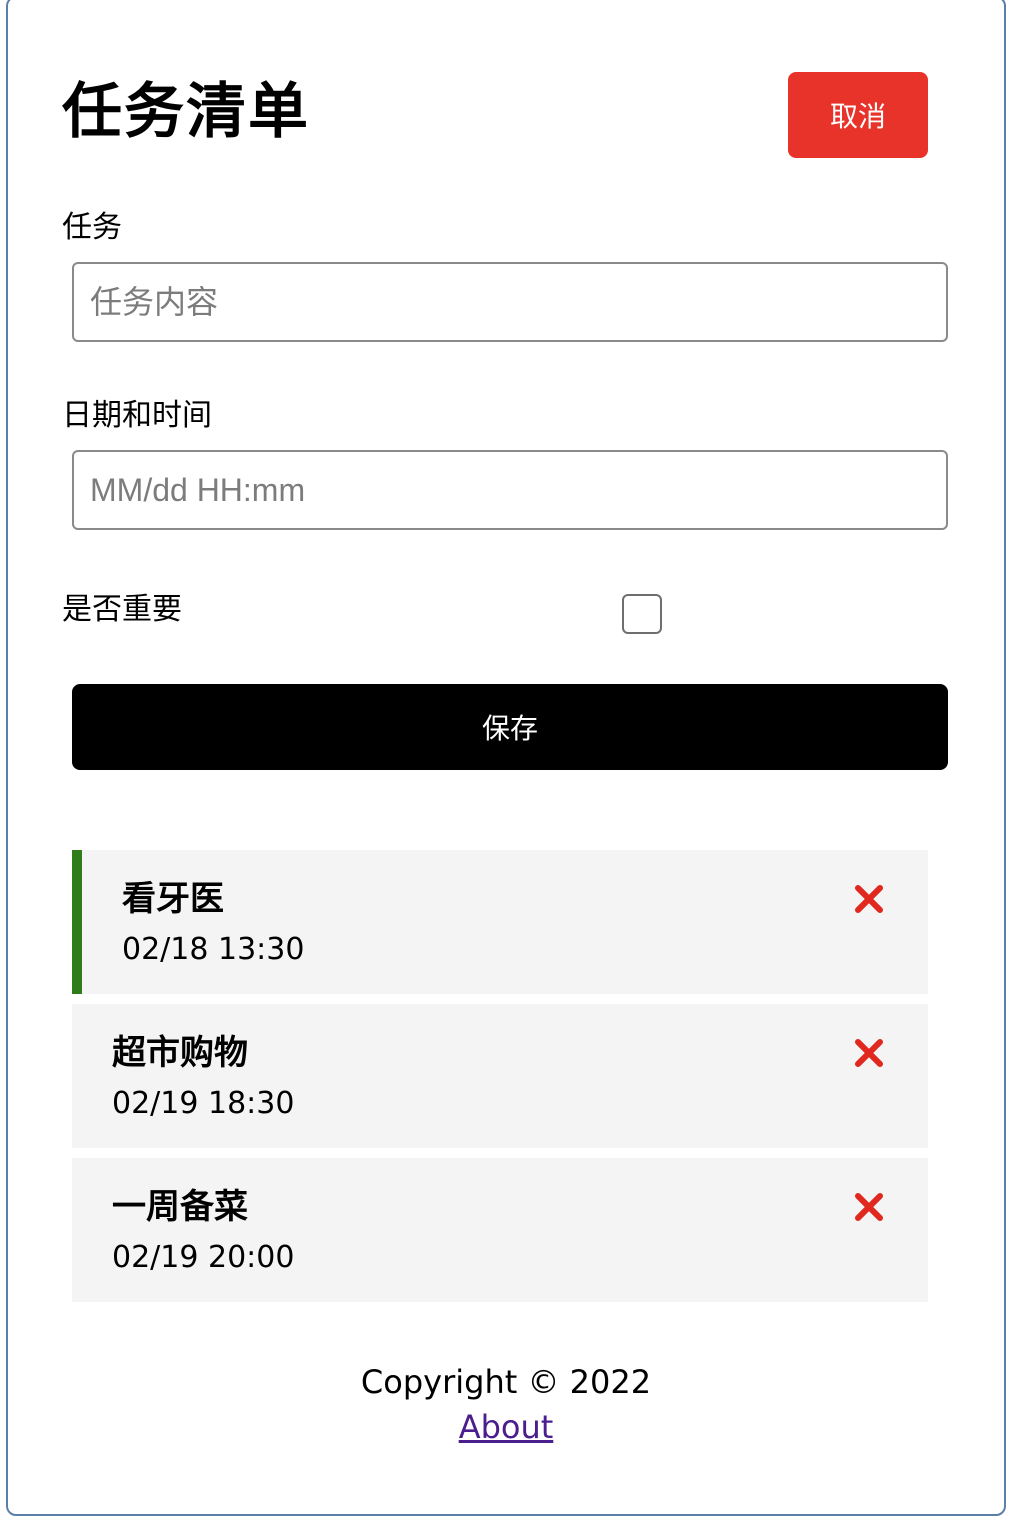  I want to click on datetime-input, so click(510, 490).